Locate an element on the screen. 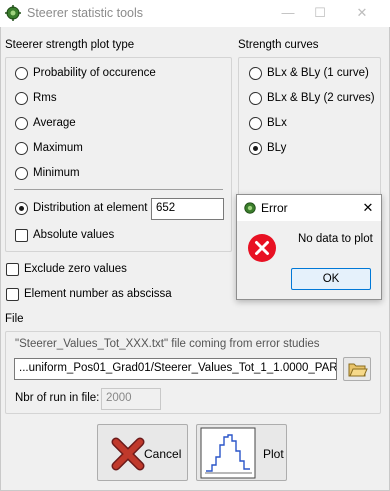  exclude-zero-checkbox is located at coordinates (12, 269).